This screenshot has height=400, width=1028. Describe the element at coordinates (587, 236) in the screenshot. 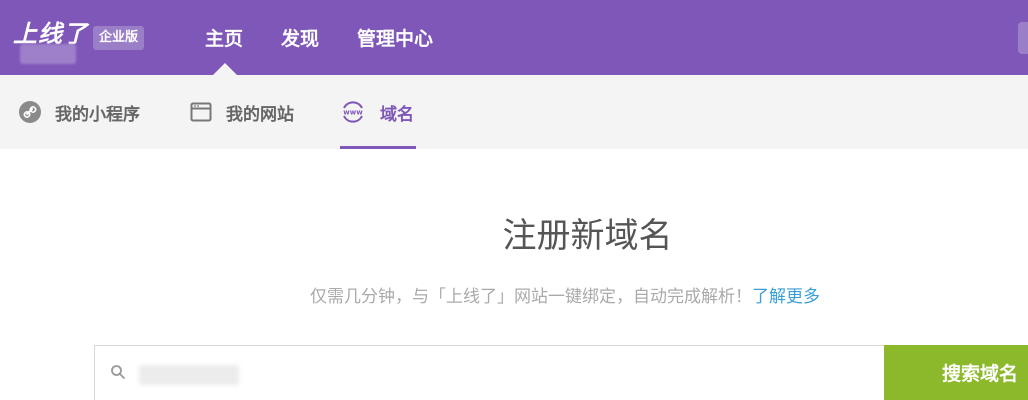

I see `page-title: 注册新域名` at that location.